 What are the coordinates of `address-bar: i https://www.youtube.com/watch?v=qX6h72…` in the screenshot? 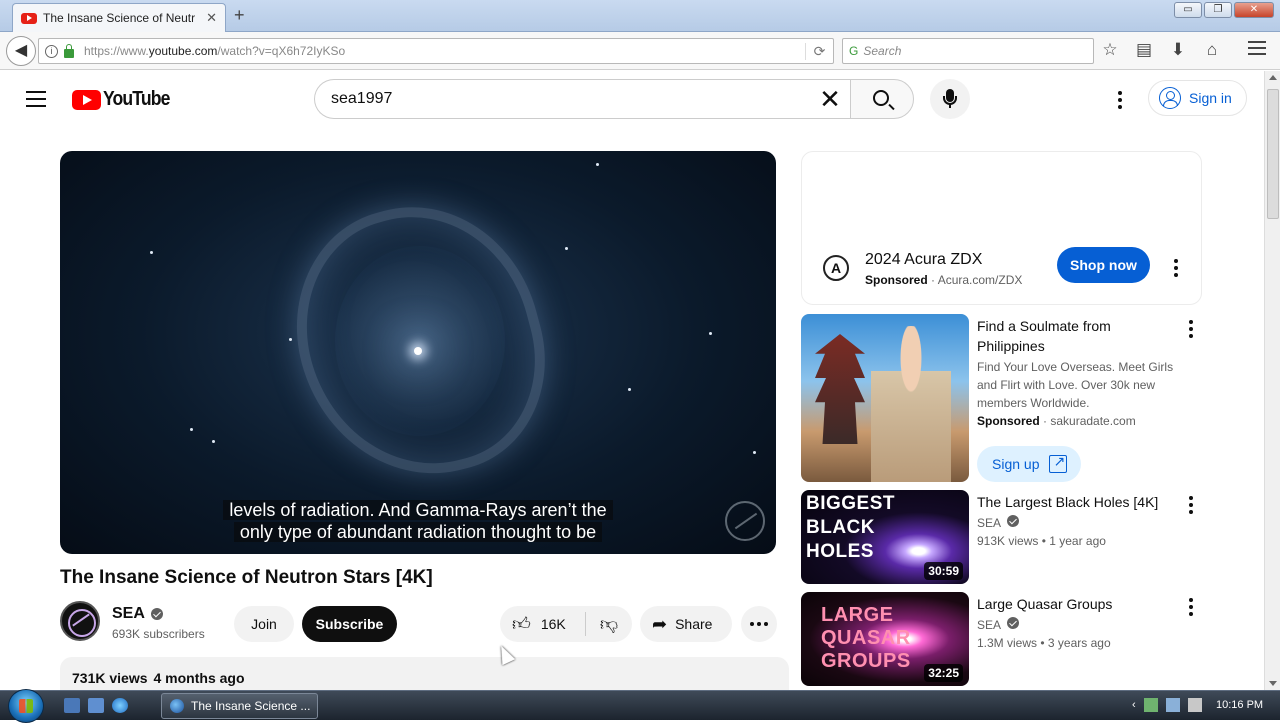 It's located at (436, 51).